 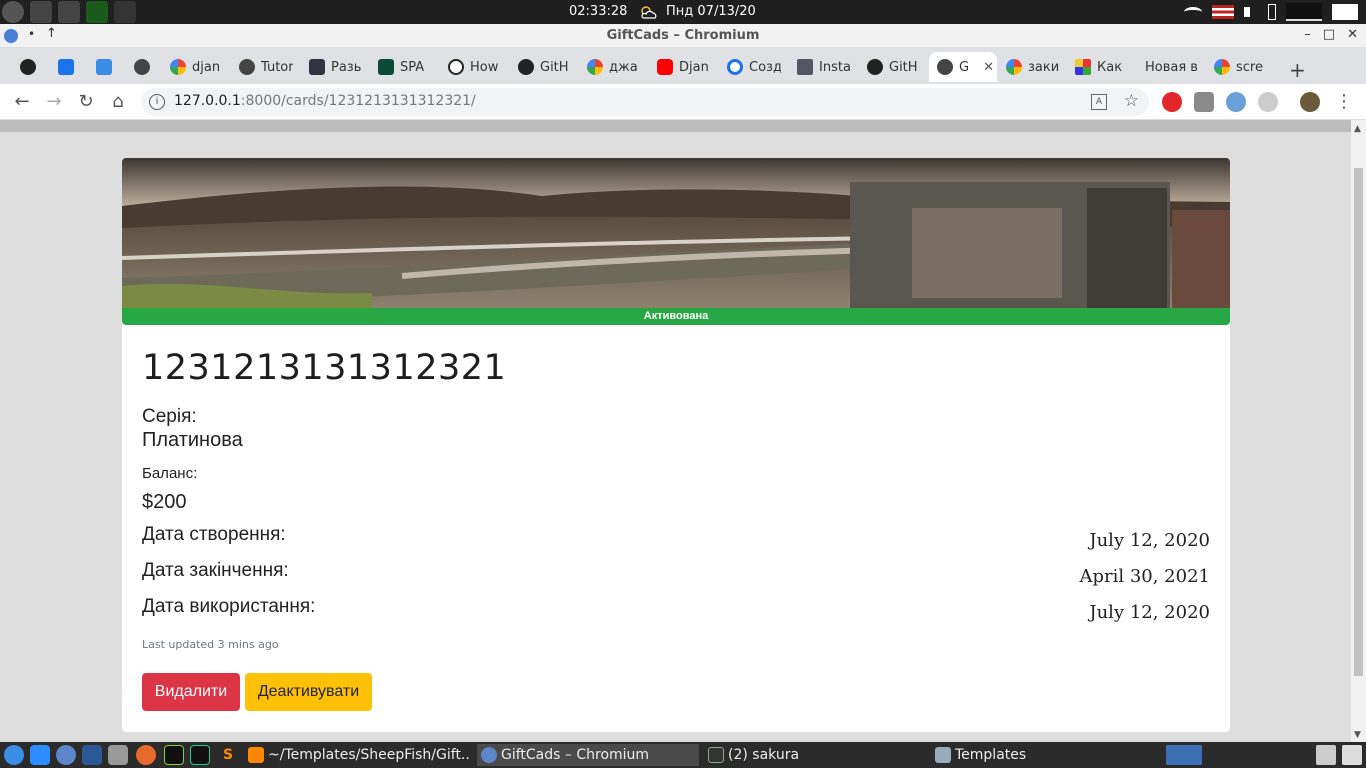 What do you see at coordinates (1131, 101) in the screenshot?
I see `bookmark-star-icon: ☆` at bounding box center [1131, 101].